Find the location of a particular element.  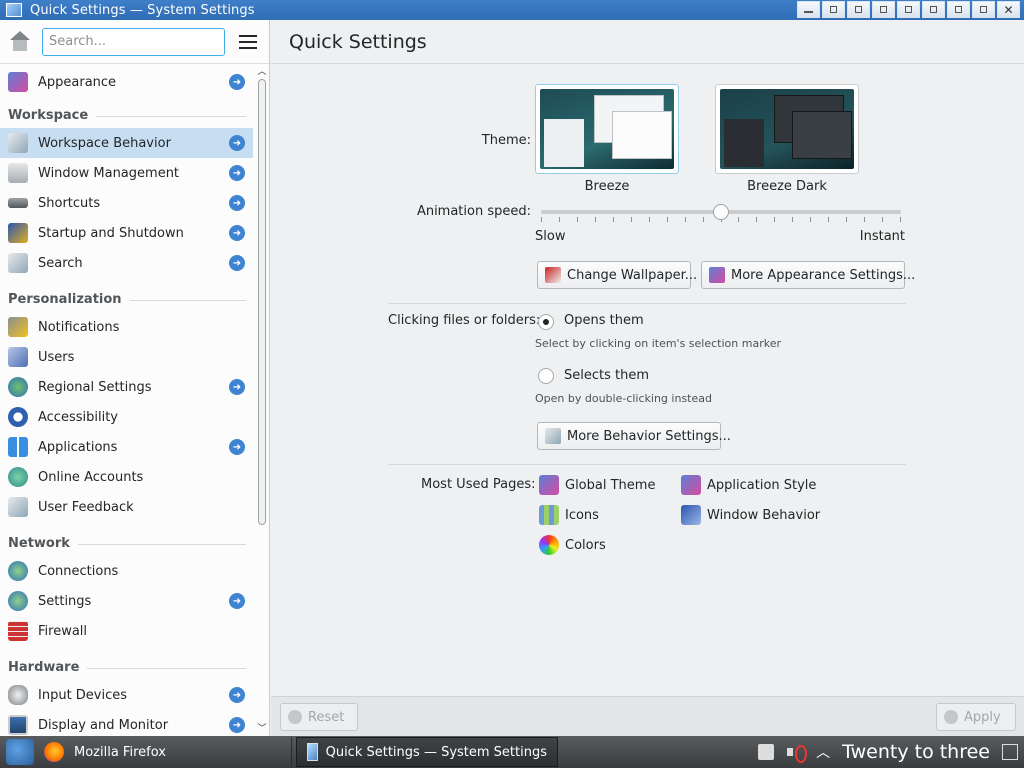

reset-button: Reset is located at coordinates (319, 717).